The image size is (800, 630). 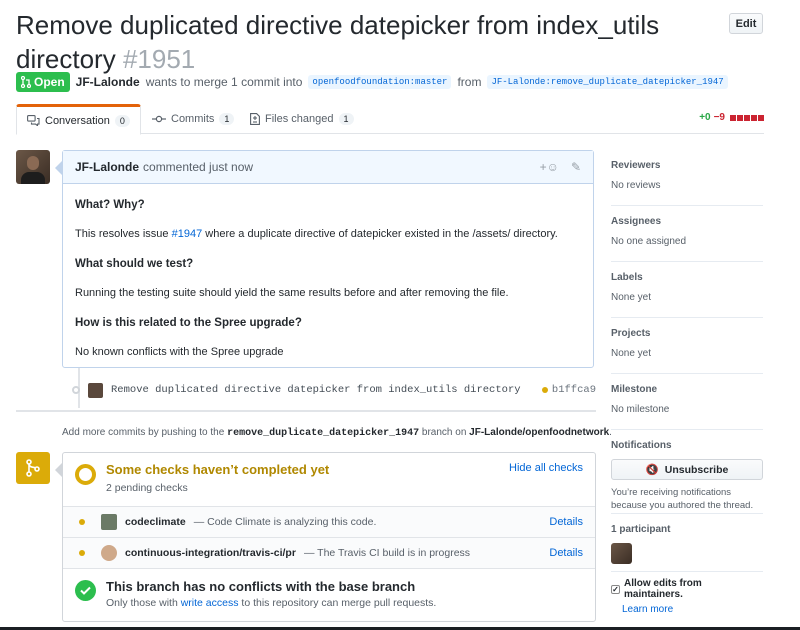 What do you see at coordinates (687, 389) in the screenshot?
I see `sidebar-heading: Milestone` at bounding box center [687, 389].